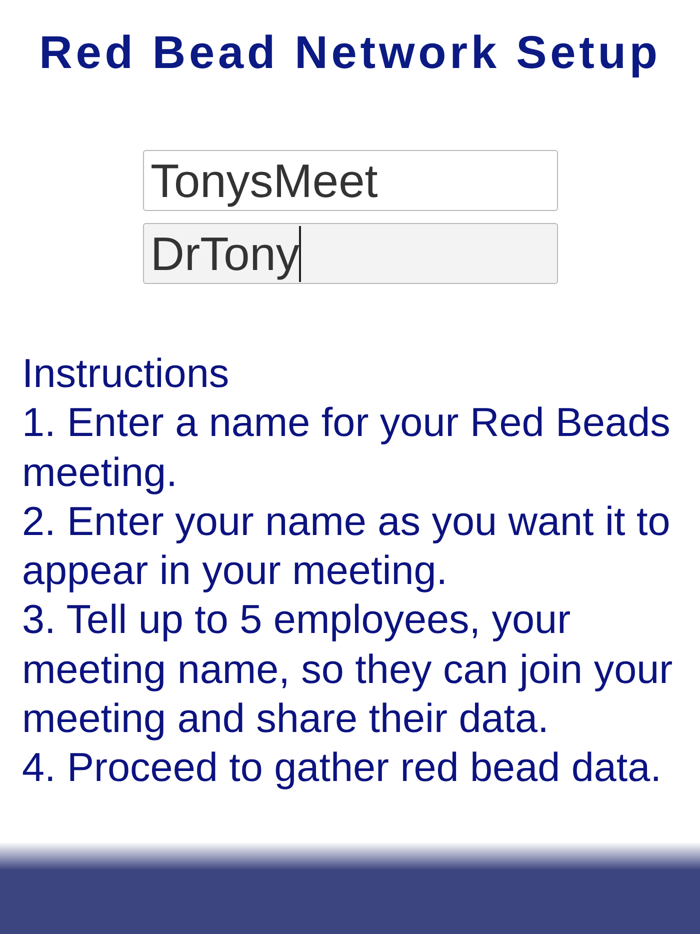  I want to click on input-field: DrTony, so click(350, 253).